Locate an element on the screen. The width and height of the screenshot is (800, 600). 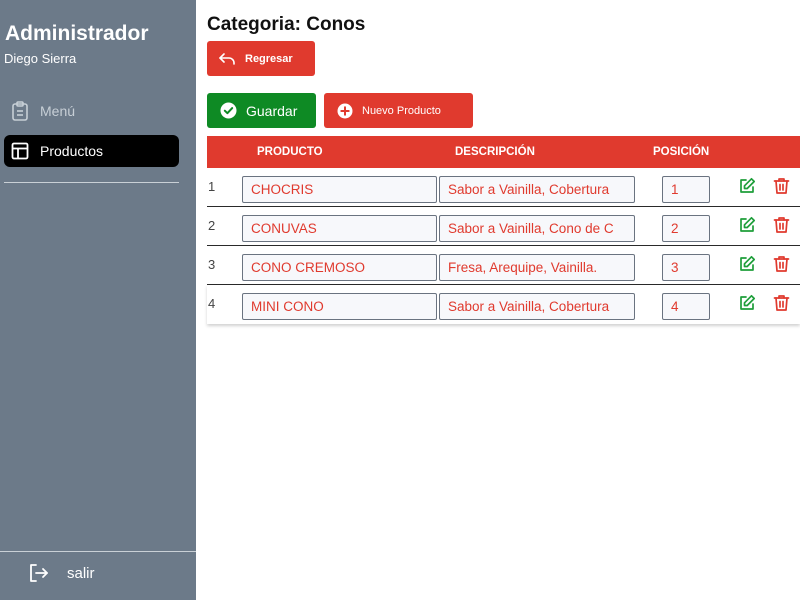
new-product-button: Nuevo Producto is located at coordinates (398, 110).